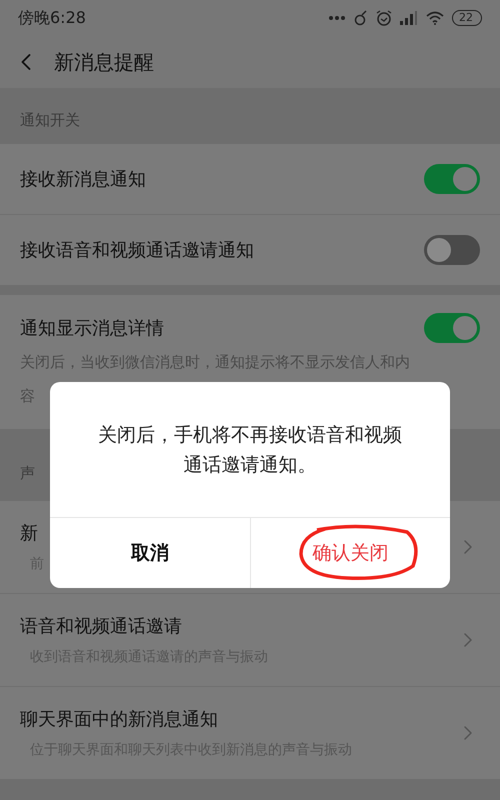 The image size is (500, 800). Describe the element at coordinates (337, 18) in the screenshot. I see `more-dots-icon` at that location.